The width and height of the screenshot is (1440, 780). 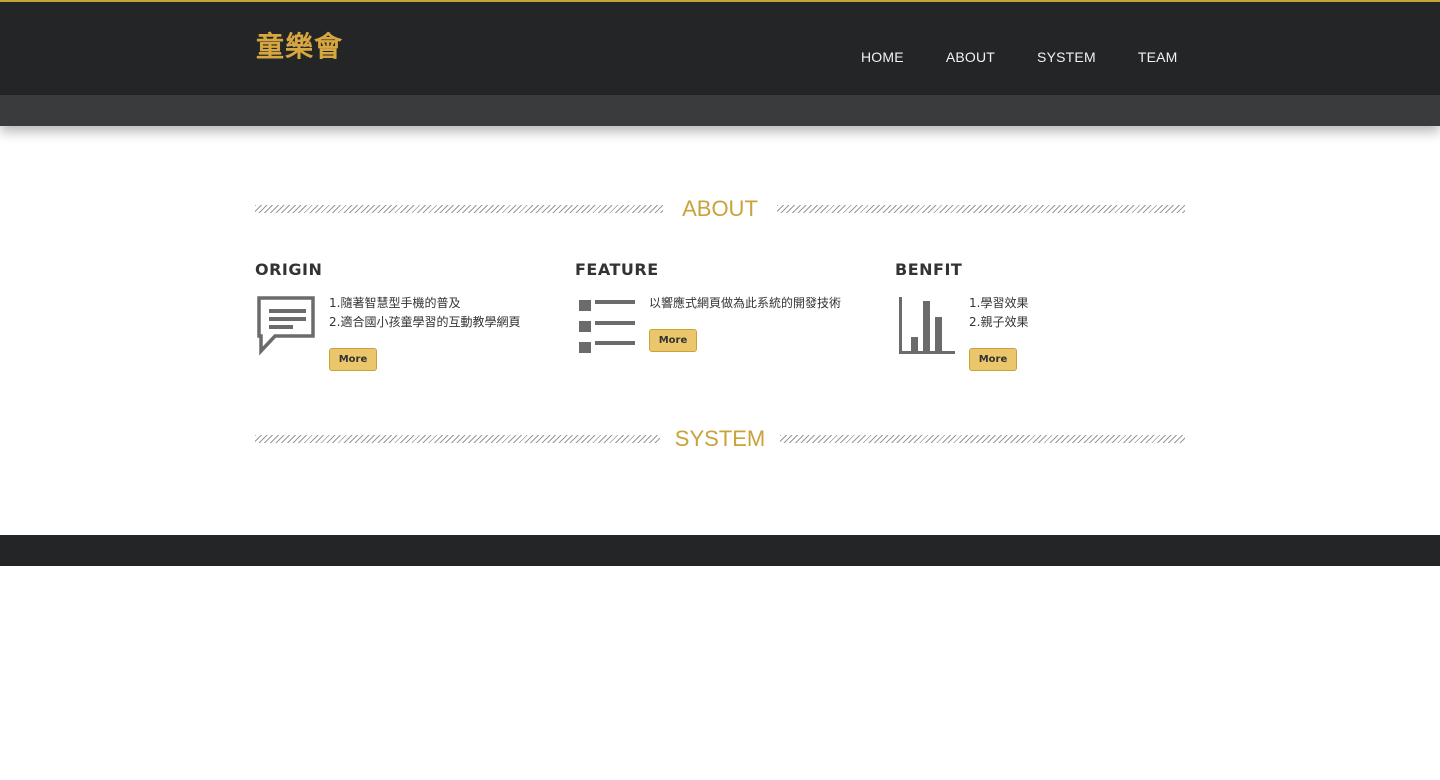 What do you see at coordinates (999, 303) in the screenshot?
I see `benfit-line-1: 1.學習效果` at bounding box center [999, 303].